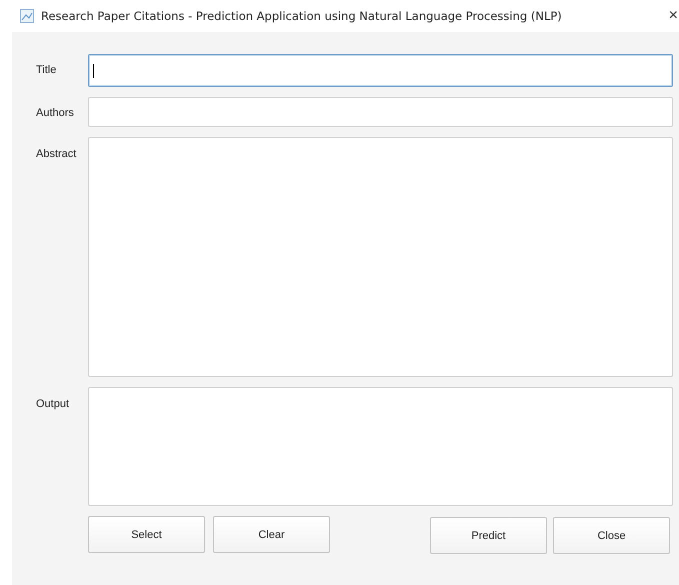 The height and width of the screenshot is (585, 679). What do you see at coordinates (488, 535) in the screenshot?
I see `action-button: Predict` at bounding box center [488, 535].